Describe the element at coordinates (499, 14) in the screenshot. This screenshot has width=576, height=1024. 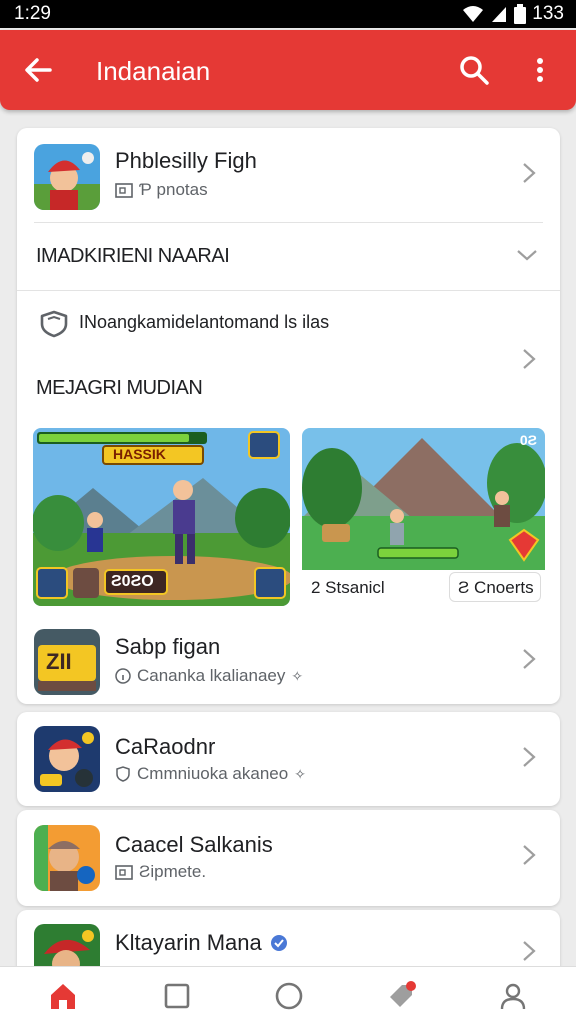
I see `signal-icon` at that location.